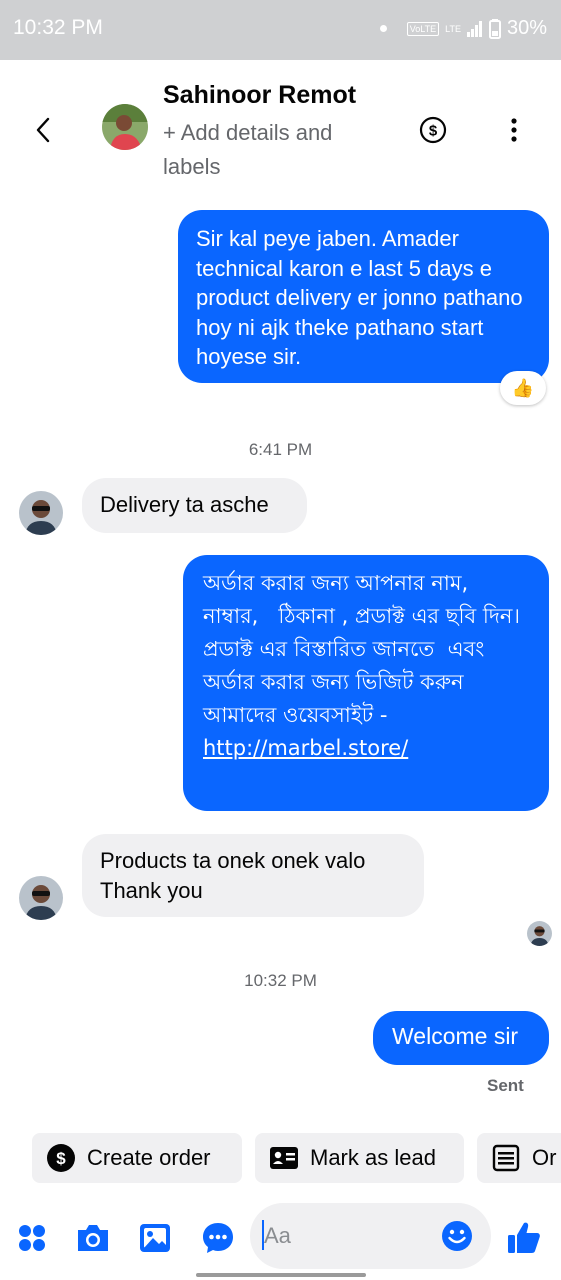 The image size is (561, 1280). I want to click on id-card-icon, so click(284, 1158).